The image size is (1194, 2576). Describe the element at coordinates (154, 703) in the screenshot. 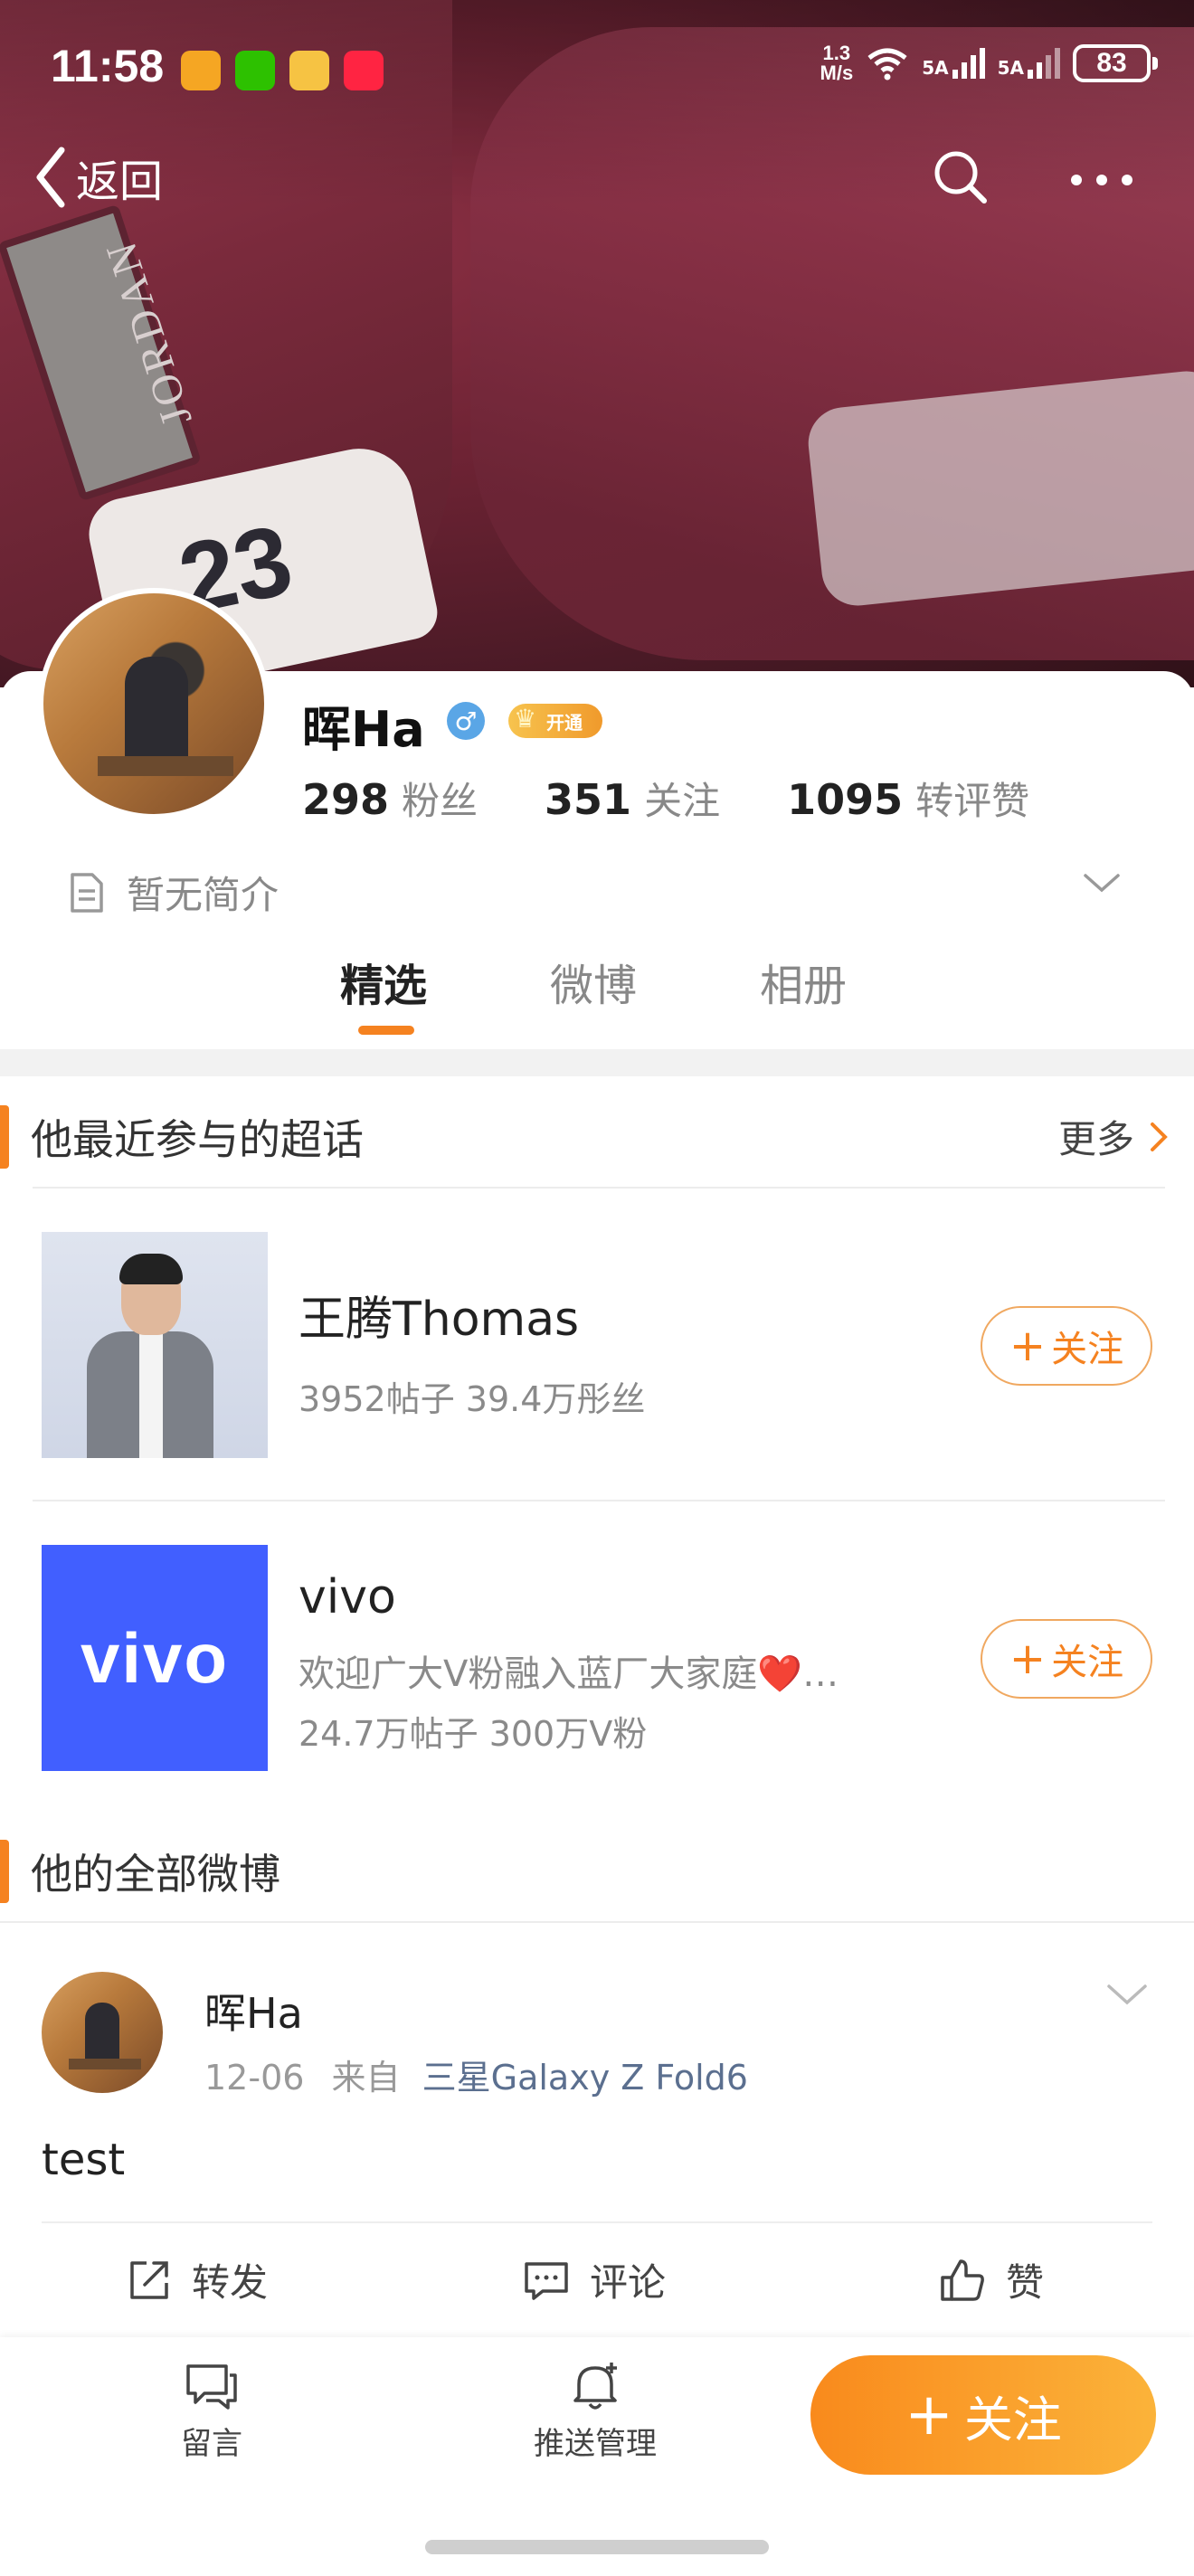

I see `avatar` at that location.